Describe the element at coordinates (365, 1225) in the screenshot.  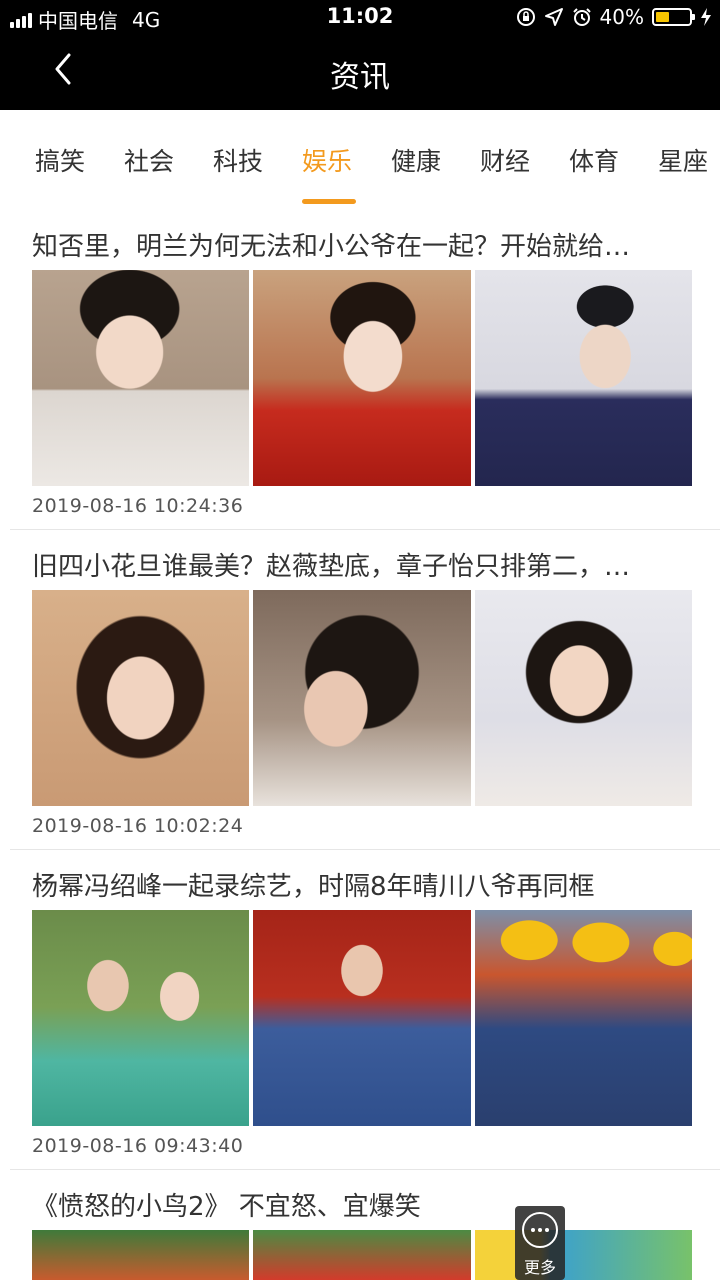
I see `news-item: 《愤怒的小鸟2》 不宜怒、宜爆笑` at that location.